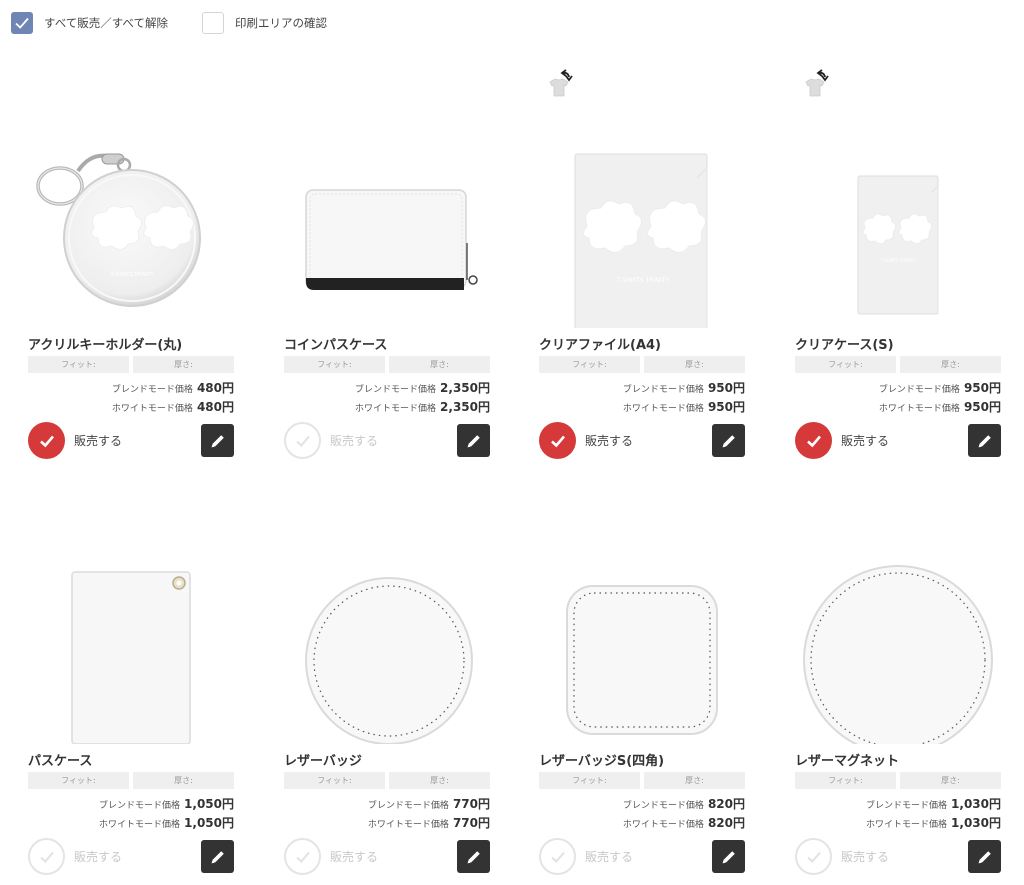 Image resolution: width=1024 pixels, height=885 pixels. I want to click on blend-price-value: 480円, so click(215, 388).